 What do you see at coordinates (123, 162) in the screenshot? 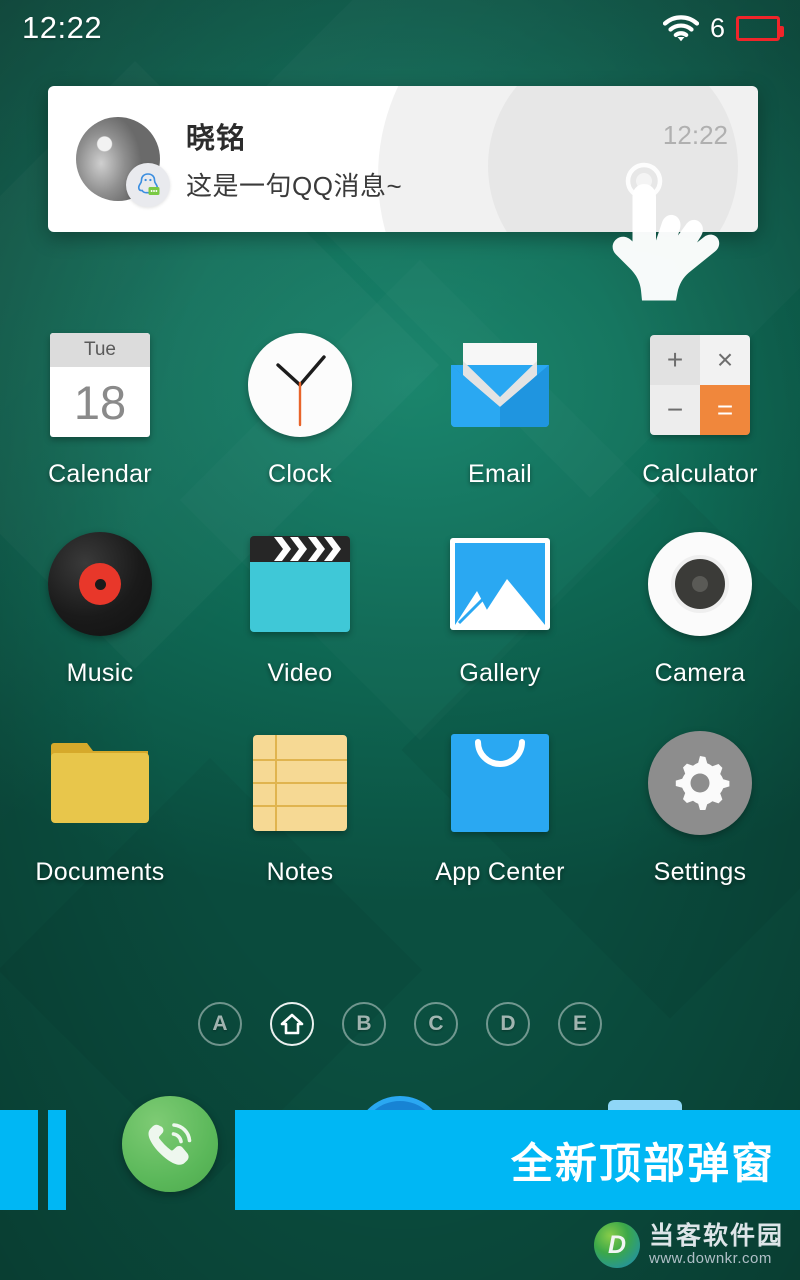
I see `avatar` at bounding box center [123, 162].